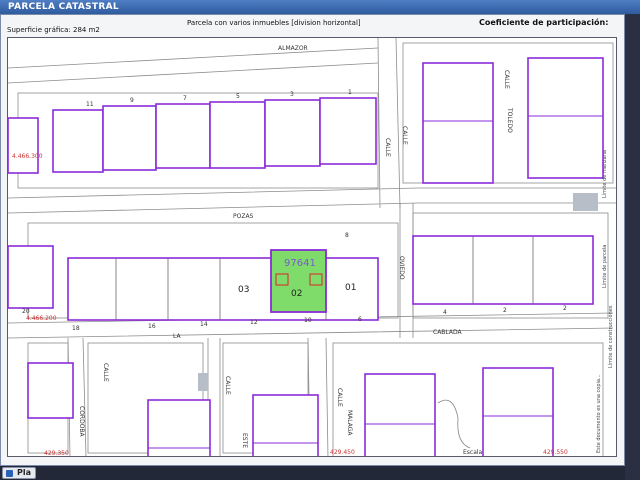 This screenshot has width=640, height=480. I want to click on house-number-top: 1, so click(350, 92).